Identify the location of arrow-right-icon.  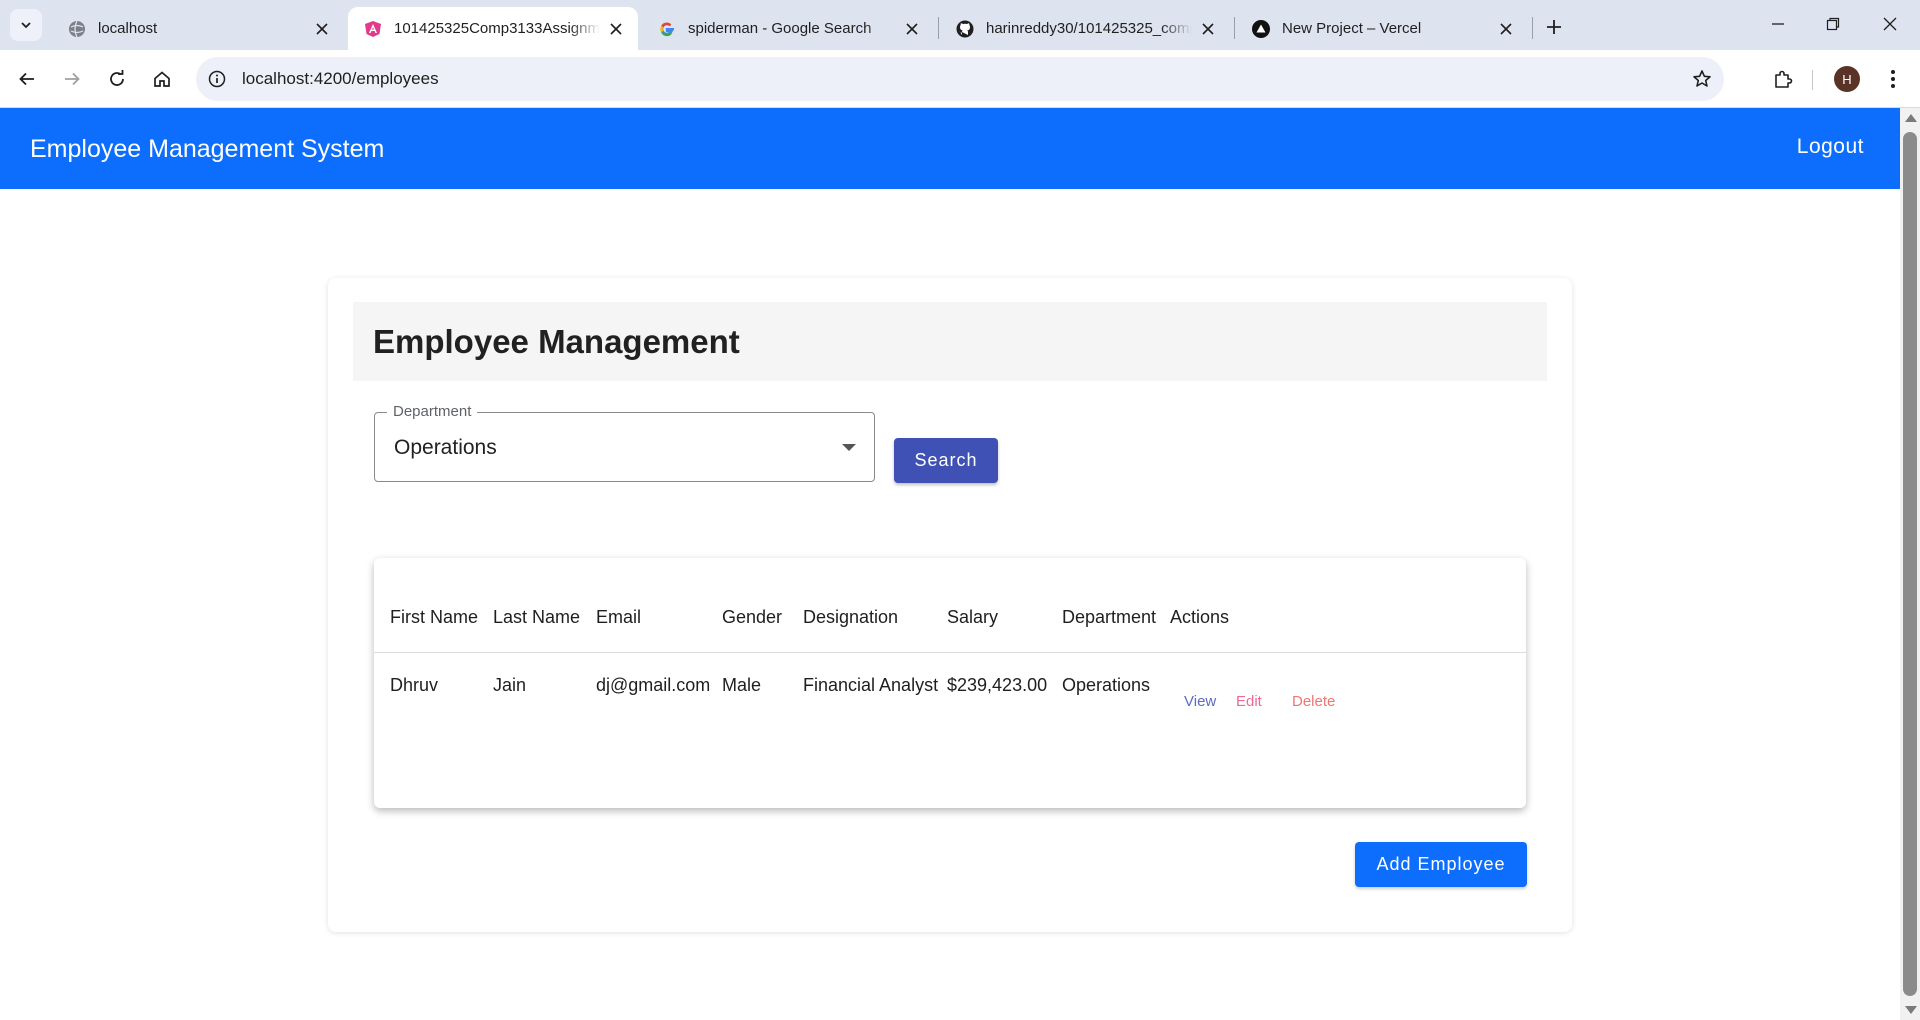
(72, 79).